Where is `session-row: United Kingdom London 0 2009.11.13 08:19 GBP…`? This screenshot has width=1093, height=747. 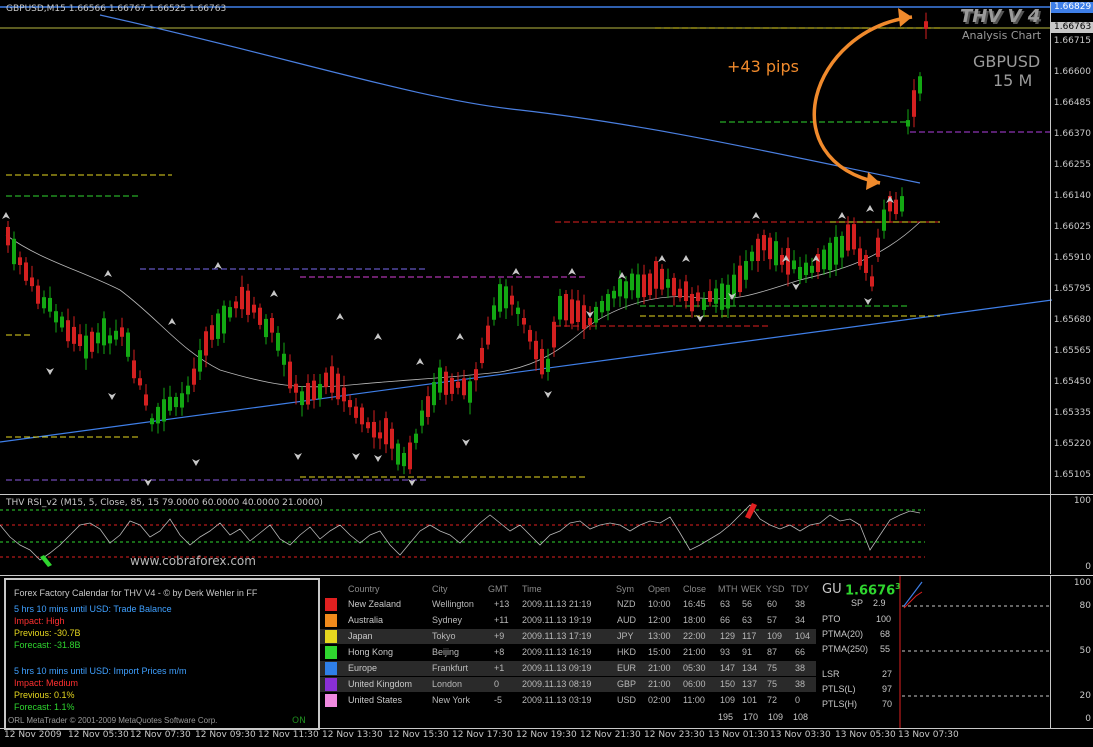
session-row: United Kingdom London 0 2009.11.13 08:19 GBP… is located at coordinates (568, 684).